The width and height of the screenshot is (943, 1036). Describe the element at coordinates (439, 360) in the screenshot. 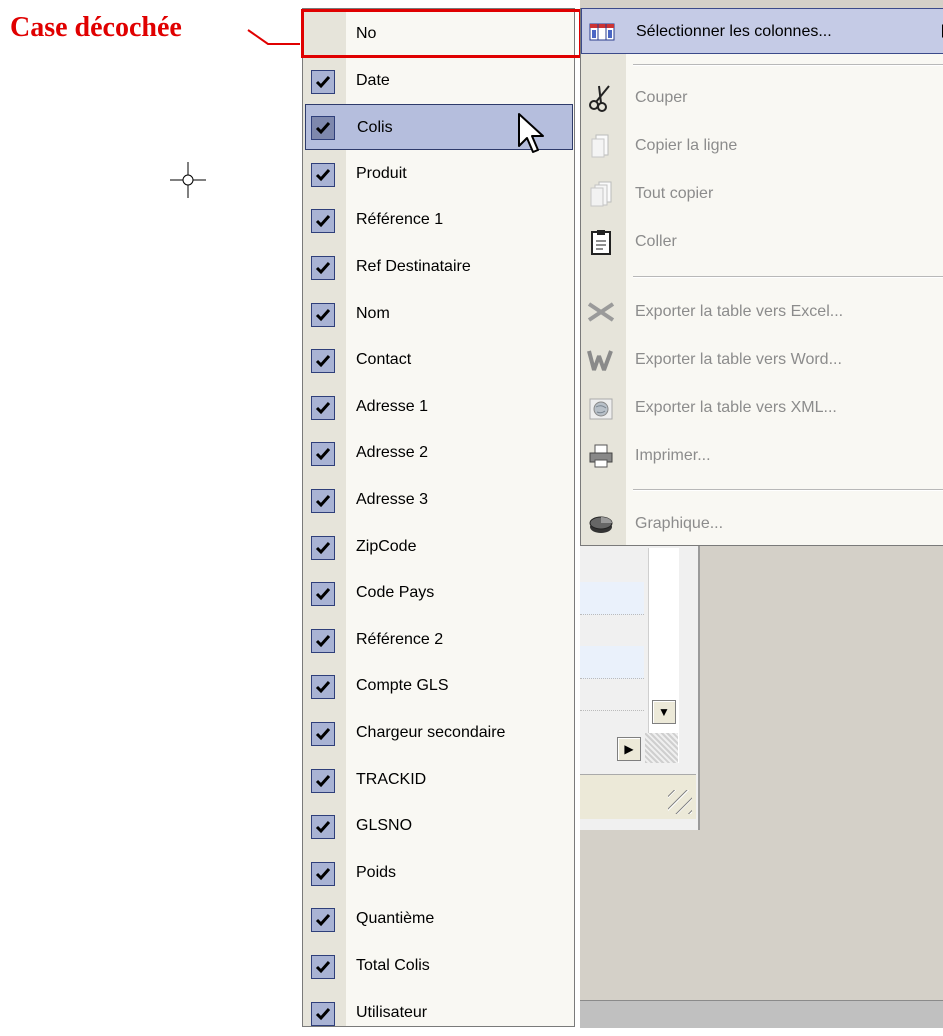

I see `column-option: Contact` at that location.